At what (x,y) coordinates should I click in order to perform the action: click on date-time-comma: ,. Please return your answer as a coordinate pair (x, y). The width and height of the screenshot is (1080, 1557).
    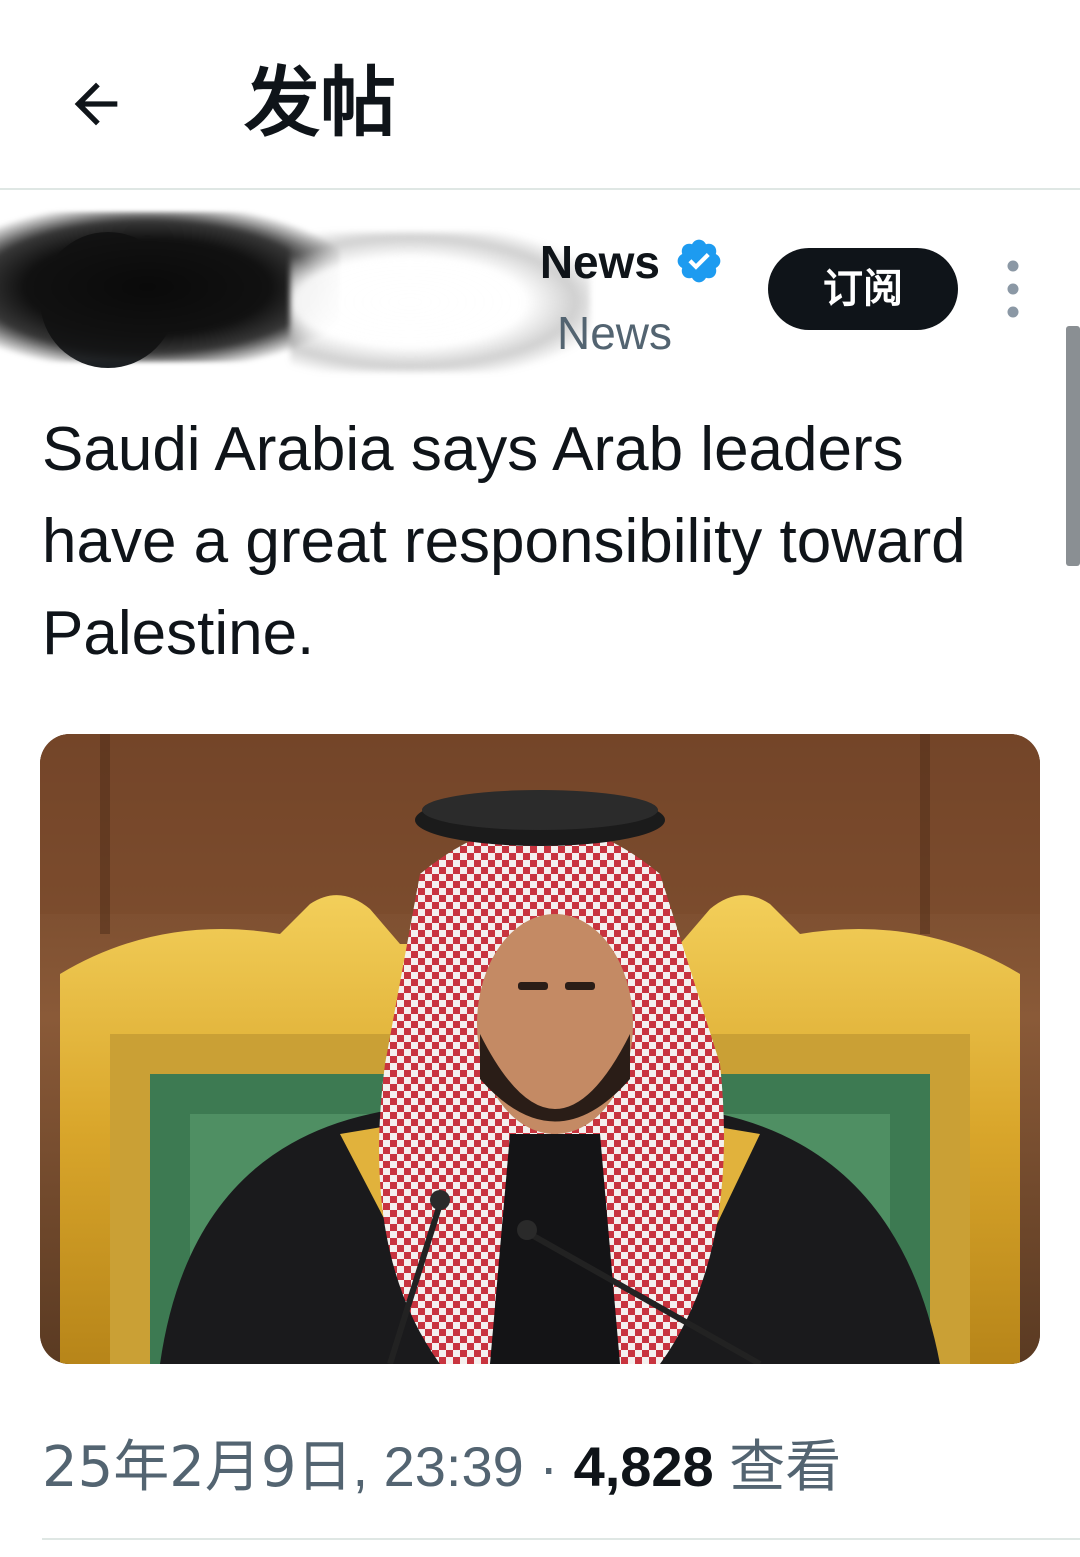
    Looking at the image, I should click on (360, 1466).